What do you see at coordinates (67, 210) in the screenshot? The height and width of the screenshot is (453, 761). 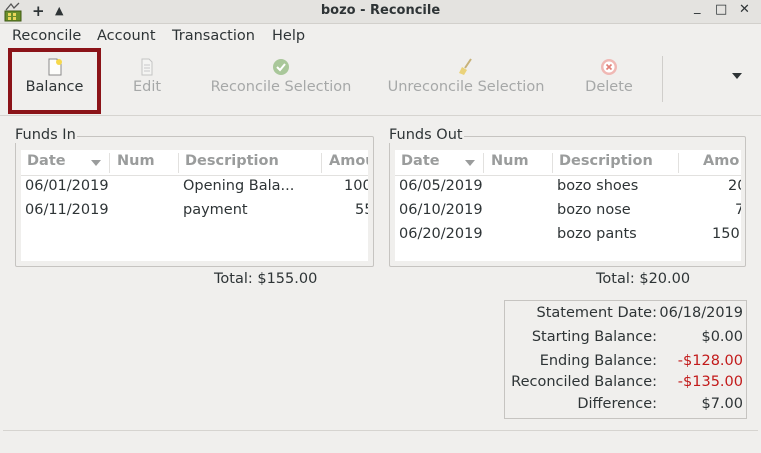 I see `row-date: 06/11/2019` at bounding box center [67, 210].